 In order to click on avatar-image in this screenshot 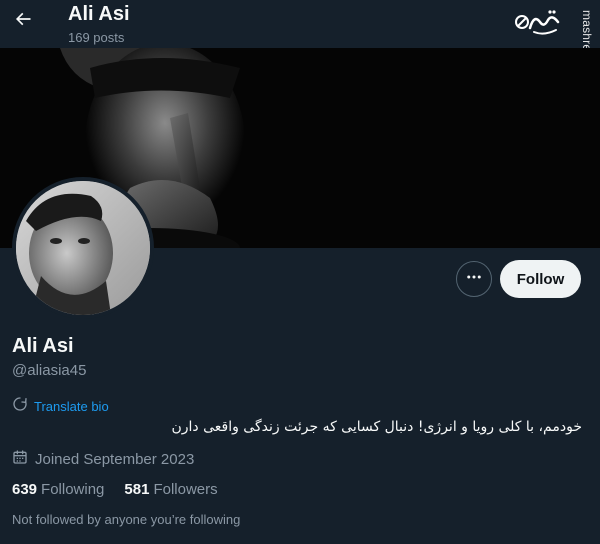, I will do `click(83, 248)`.